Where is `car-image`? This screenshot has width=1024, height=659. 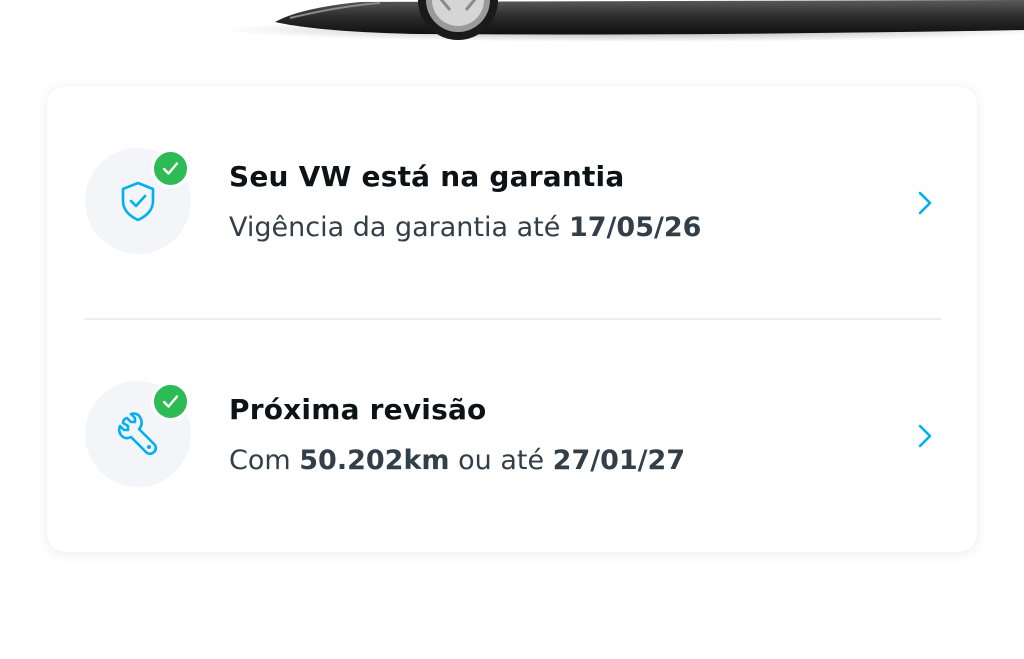
car-image is located at coordinates (622, 21).